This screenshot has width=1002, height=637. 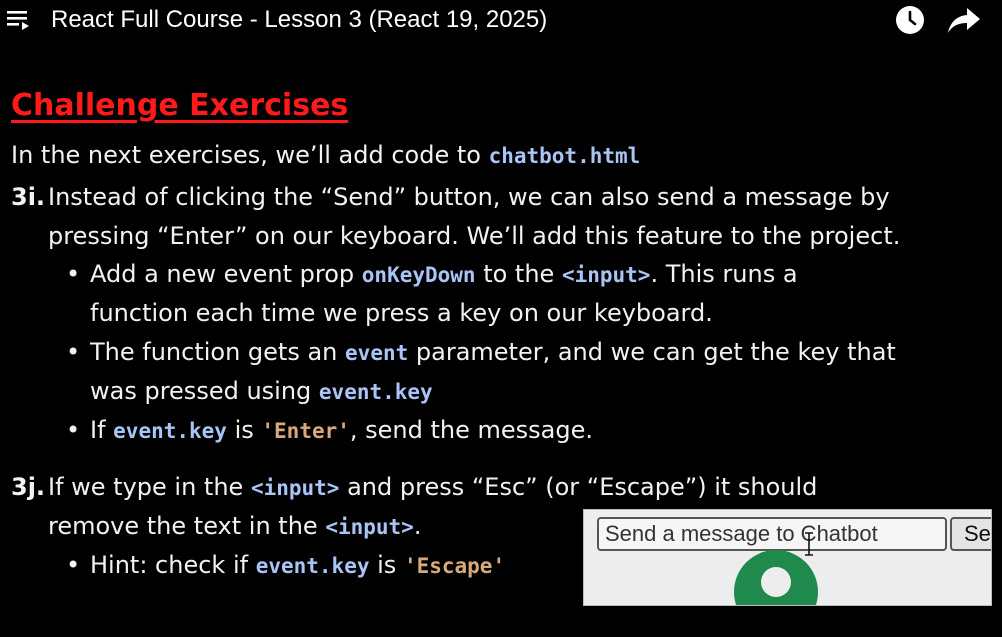 I want to click on code-filename: chatbot.html, so click(x=564, y=156).